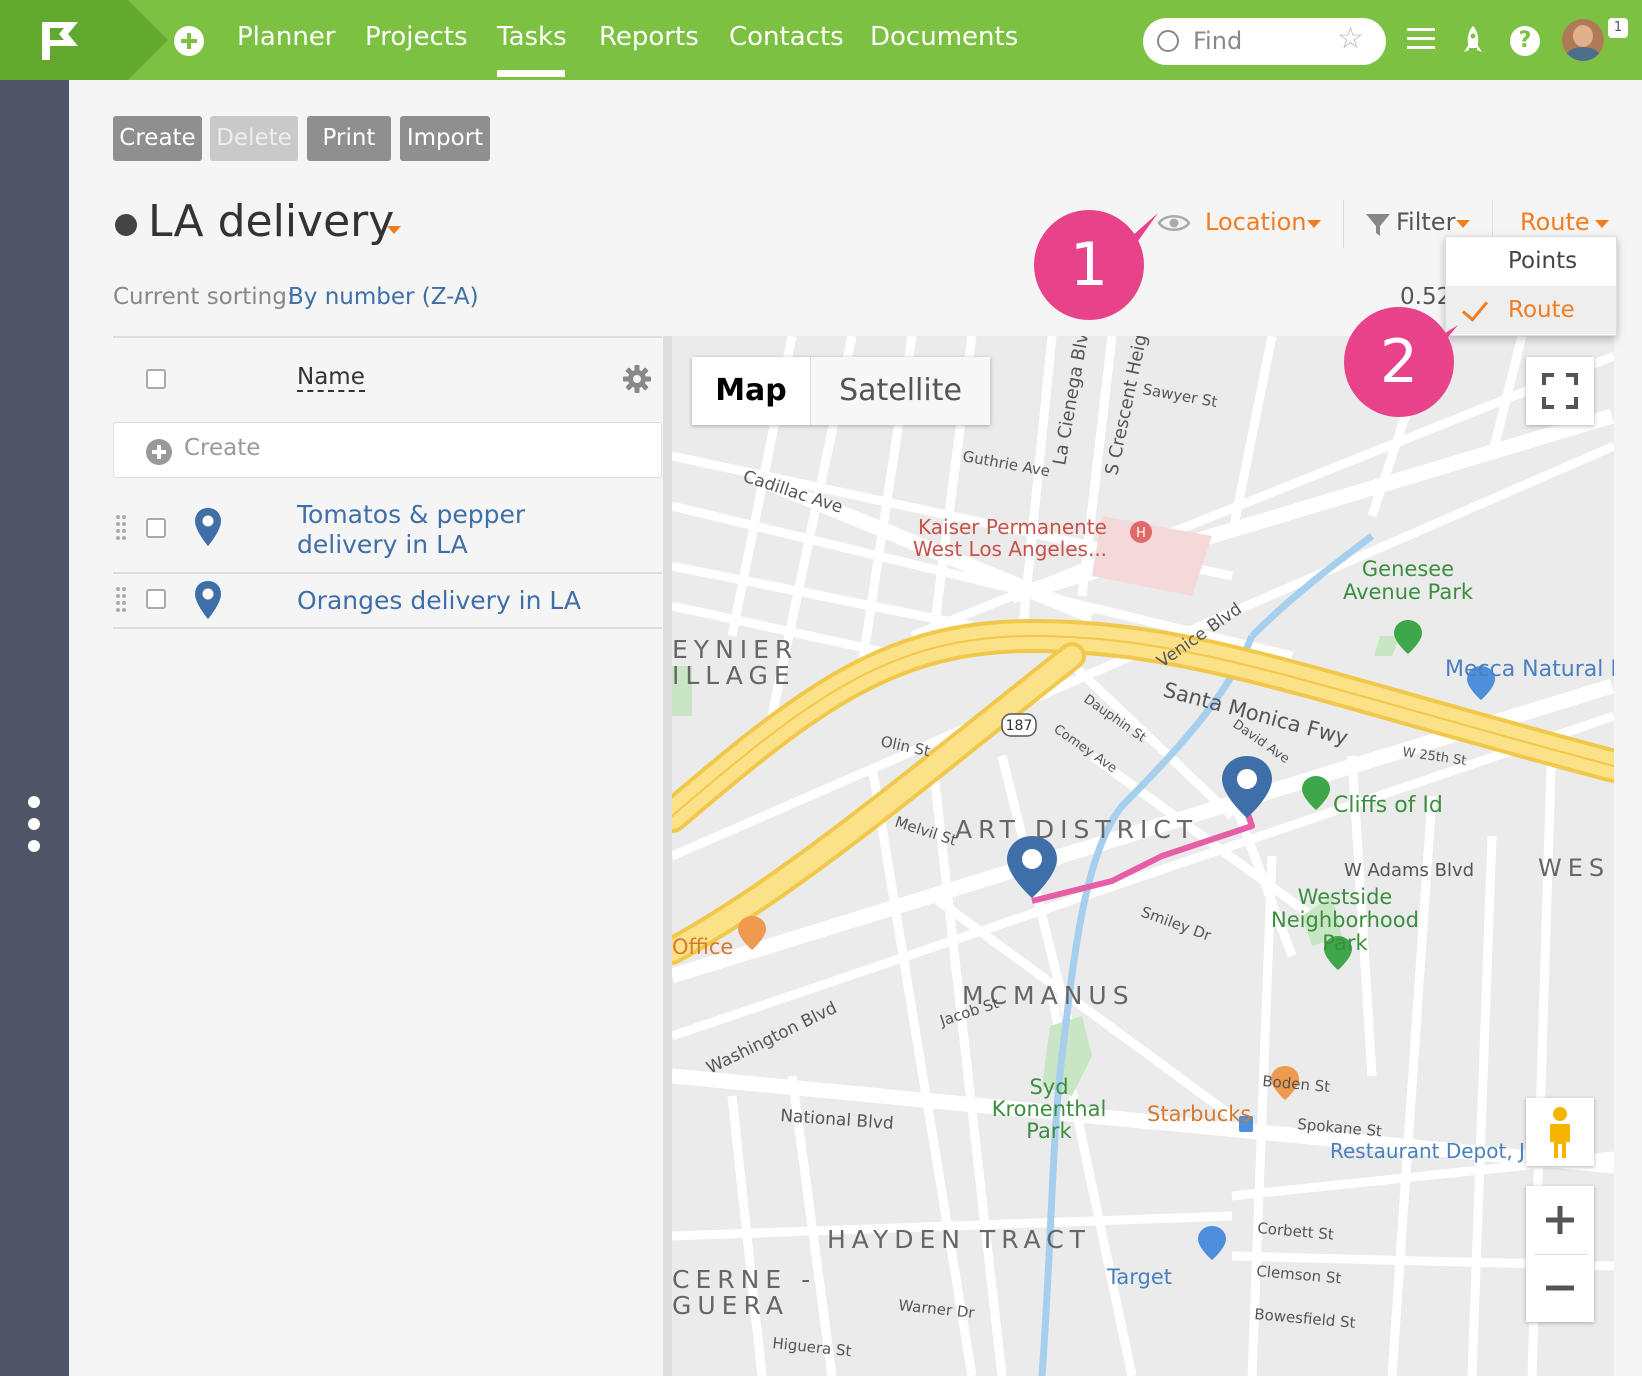 The height and width of the screenshot is (1376, 1642). I want to click on zoom-controls, so click(1560, 1254).